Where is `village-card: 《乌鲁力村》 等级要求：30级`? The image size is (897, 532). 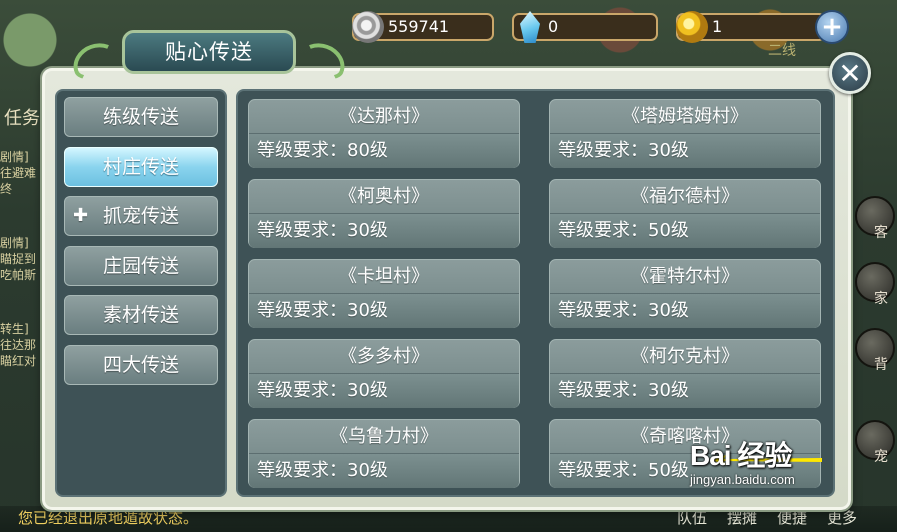 village-card: 《乌鲁力村》 等级要求：30级 is located at coordinates (384, 453).